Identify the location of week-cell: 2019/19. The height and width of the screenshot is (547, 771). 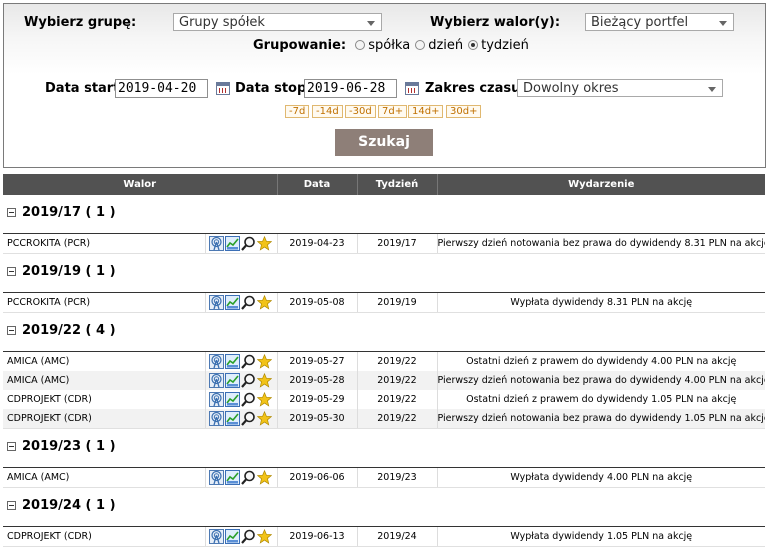
(396, 302).